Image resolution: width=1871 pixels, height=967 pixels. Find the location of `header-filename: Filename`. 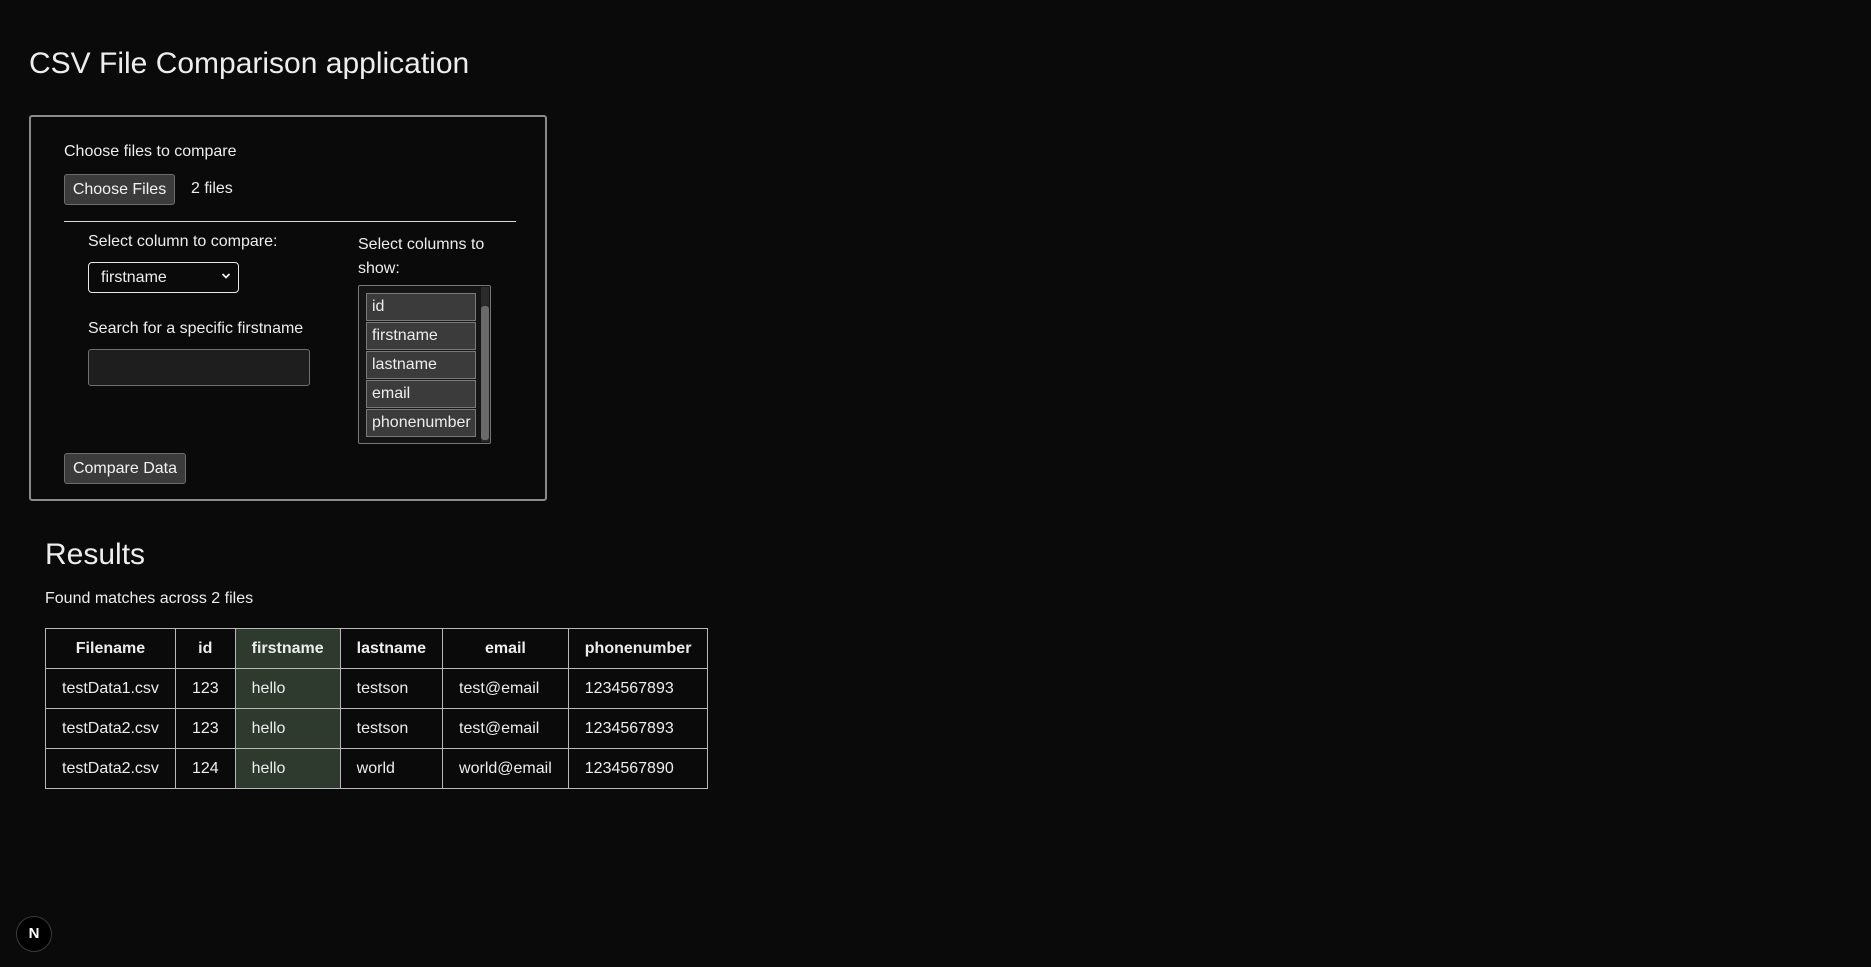

header-filename: Filename is located at coordinates (110, 648).